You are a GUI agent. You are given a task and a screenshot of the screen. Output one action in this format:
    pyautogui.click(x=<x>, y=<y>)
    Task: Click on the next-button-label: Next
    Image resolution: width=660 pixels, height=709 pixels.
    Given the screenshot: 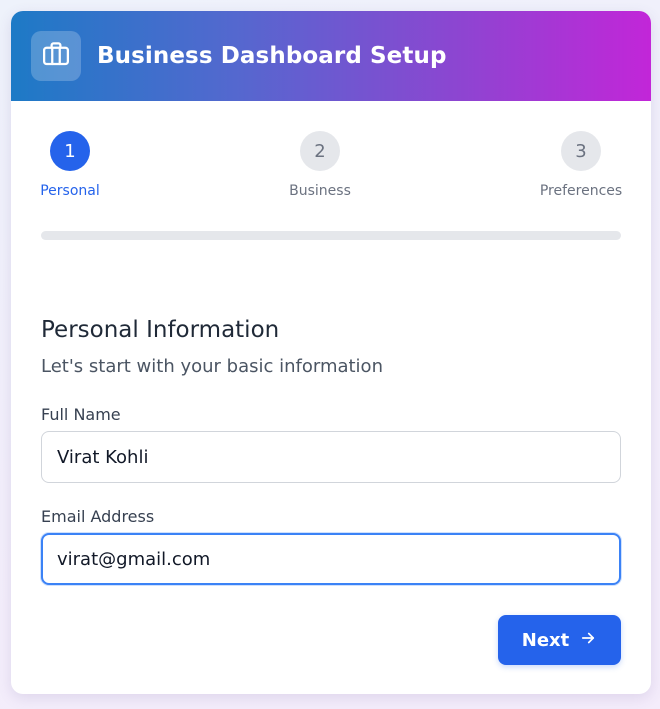 What is the action you would take?
    pyautogui.click(x=545, y=640)
    